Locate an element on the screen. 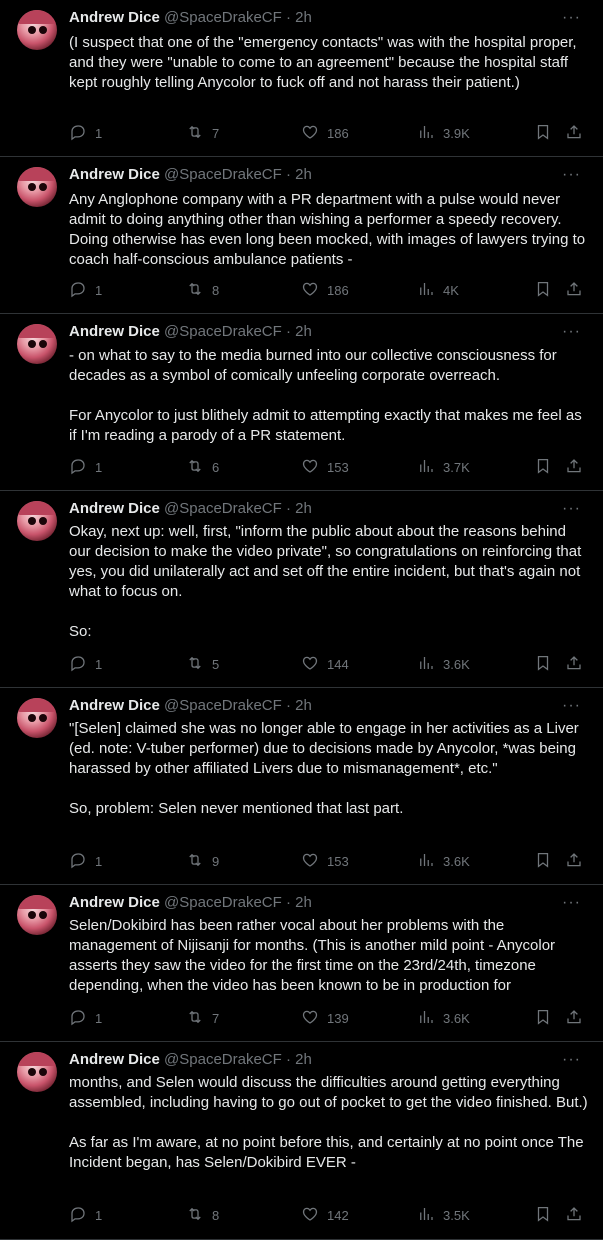 The width and height of the screenshot is (603, 1240). like-button: 142 is located at coordinates (325, 1215).